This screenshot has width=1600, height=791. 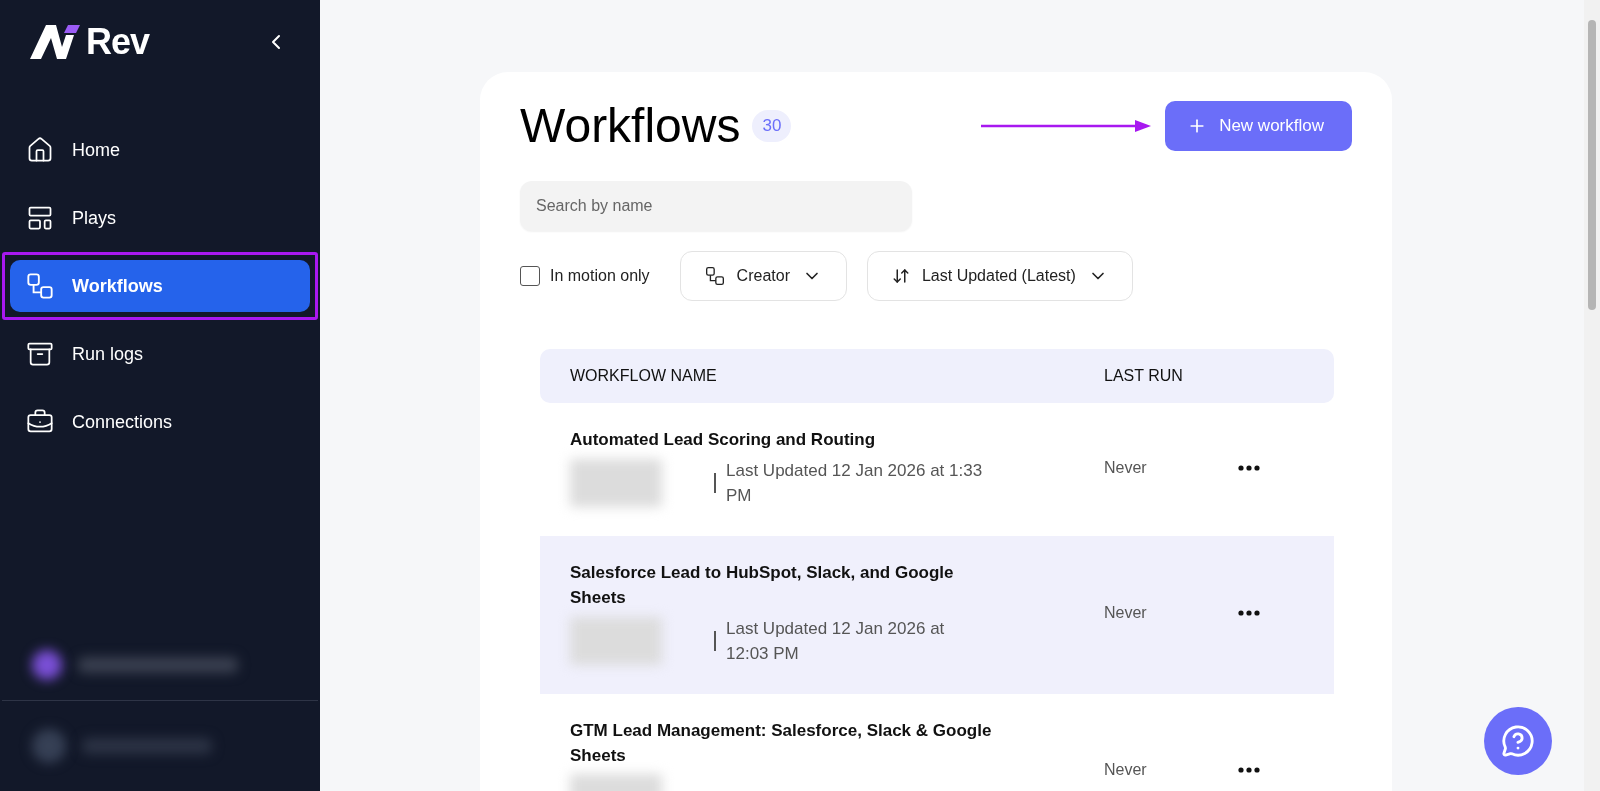 I want to click on home-icon, so click(x=40, y=150).